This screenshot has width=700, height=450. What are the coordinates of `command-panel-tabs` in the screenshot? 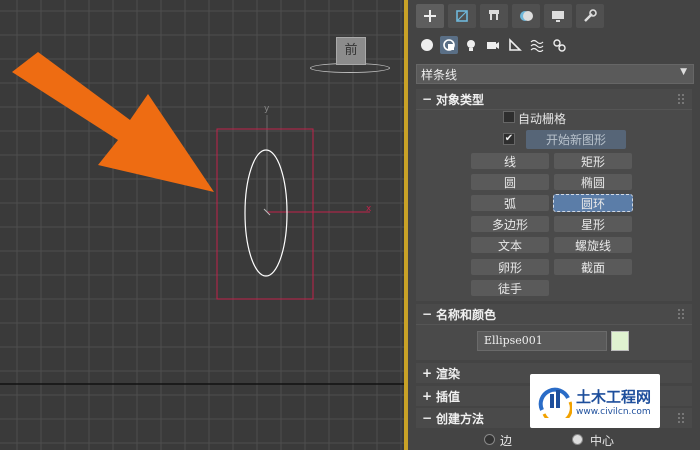 It's located at (510, 17).